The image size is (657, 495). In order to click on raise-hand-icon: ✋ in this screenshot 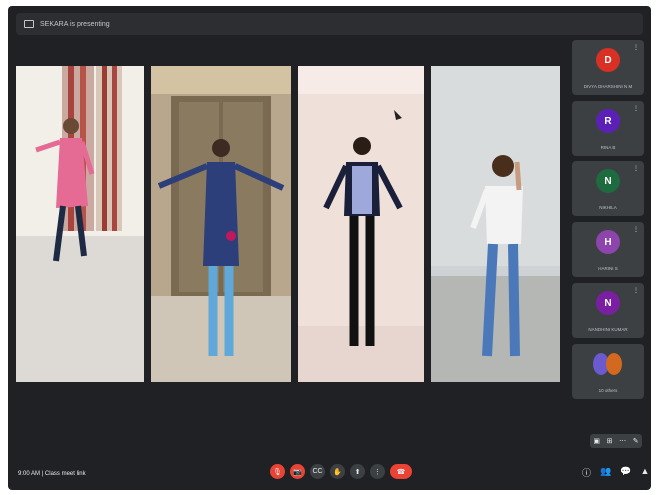, I will do `click(337, 472)`.